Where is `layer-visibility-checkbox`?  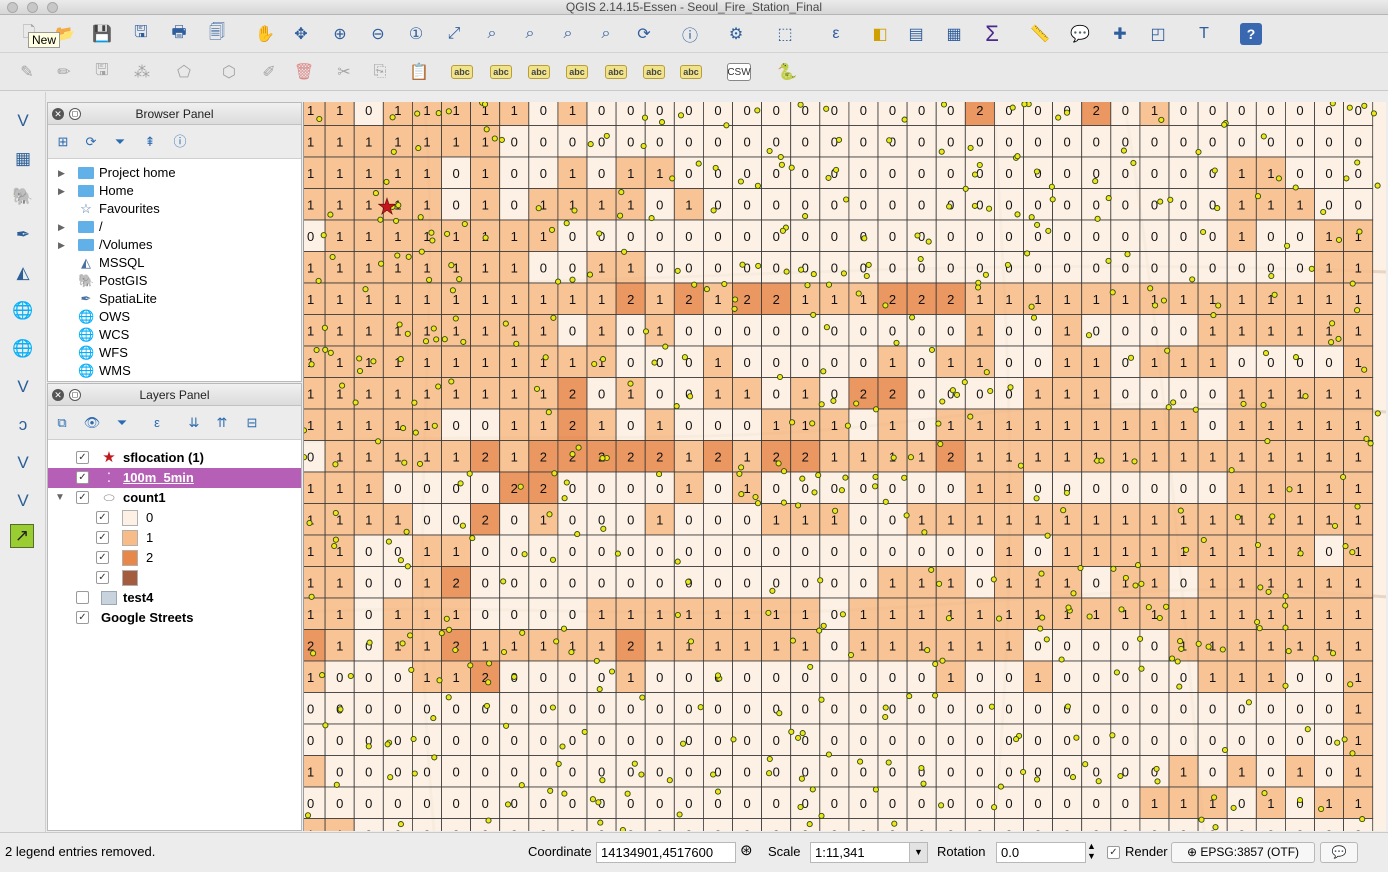 layer-visibility-checkbox is located at coordinates (82, 597).